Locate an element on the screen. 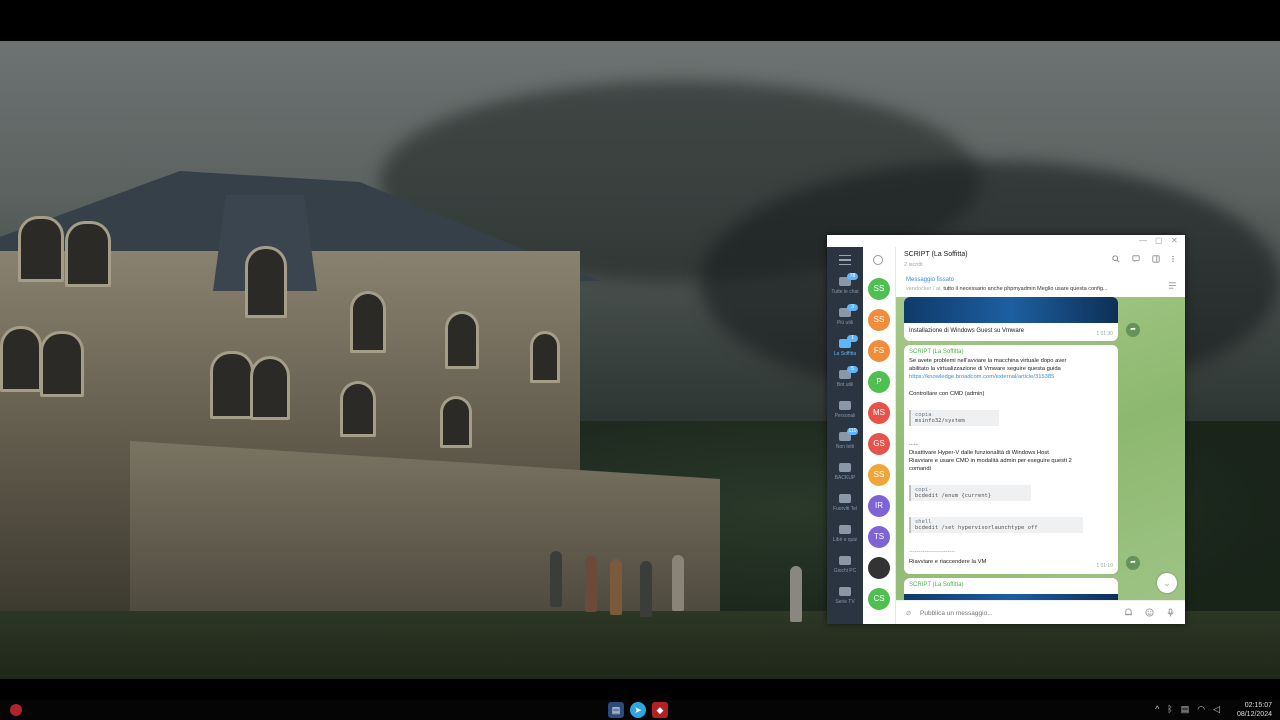  message-line: comandi is located at coordinates (920, 469).